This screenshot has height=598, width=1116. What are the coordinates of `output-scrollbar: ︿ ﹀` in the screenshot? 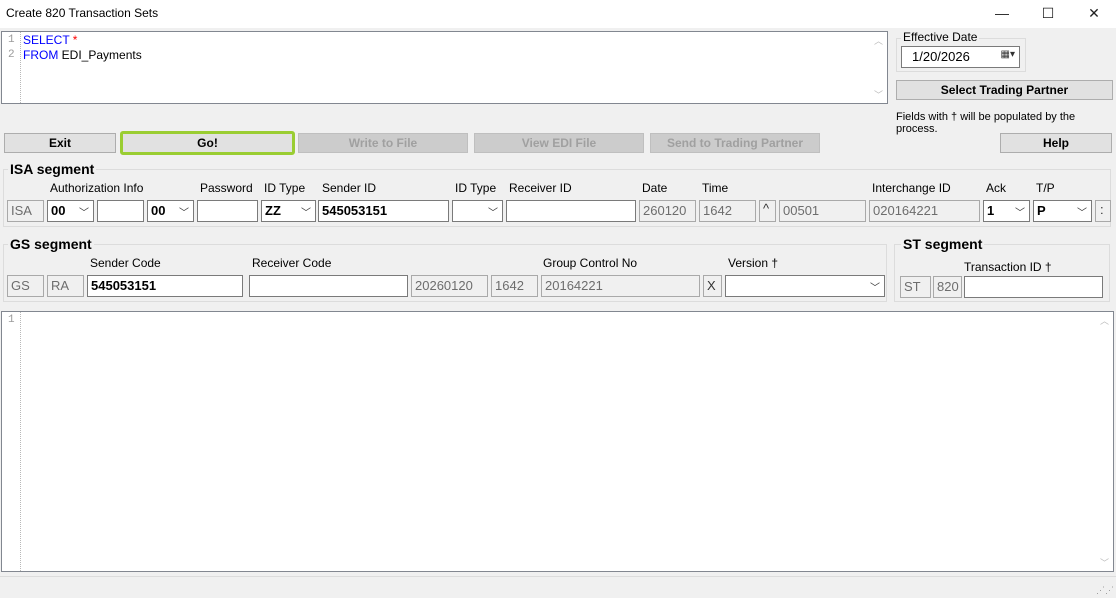 It's located at (1105, 441).